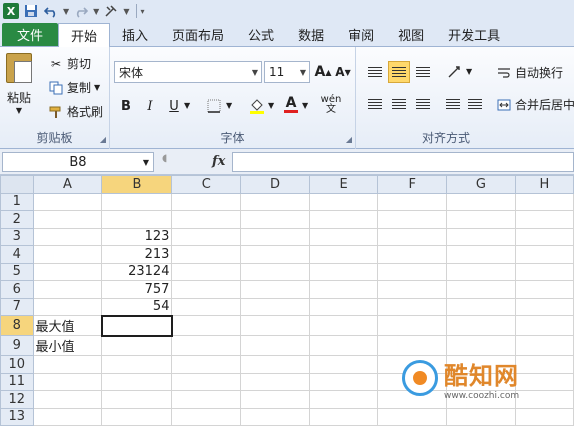 This screenshot has width=574, height=426. Describe the element at coordinates (399, 72) in the screenshot. I see `align-middle-button` at that location.